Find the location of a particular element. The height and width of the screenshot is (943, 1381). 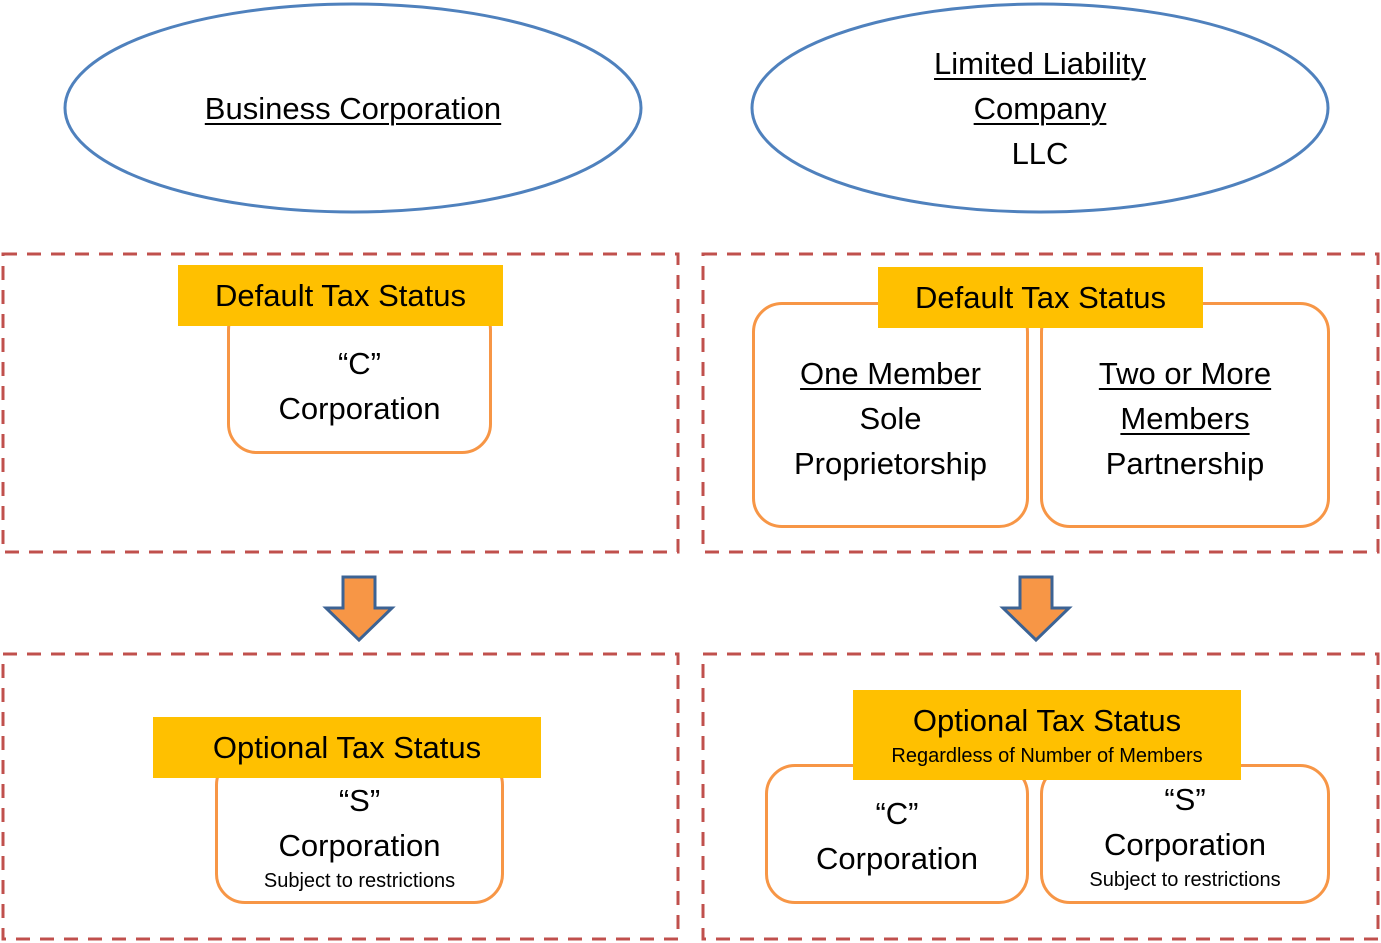

optional-tax-status-label: Optional Tax Status is located at coordinates (347, 747).